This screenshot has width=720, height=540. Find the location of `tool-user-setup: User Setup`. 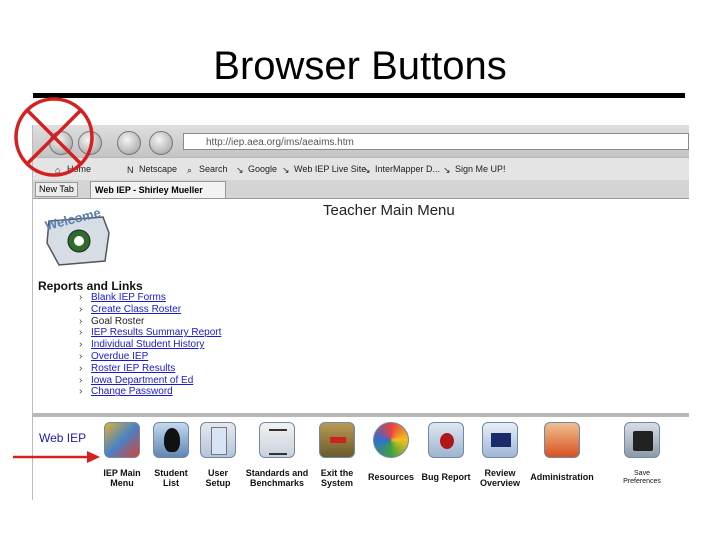

tool-user-setup: User Setup is located at coordinates (218, 455).